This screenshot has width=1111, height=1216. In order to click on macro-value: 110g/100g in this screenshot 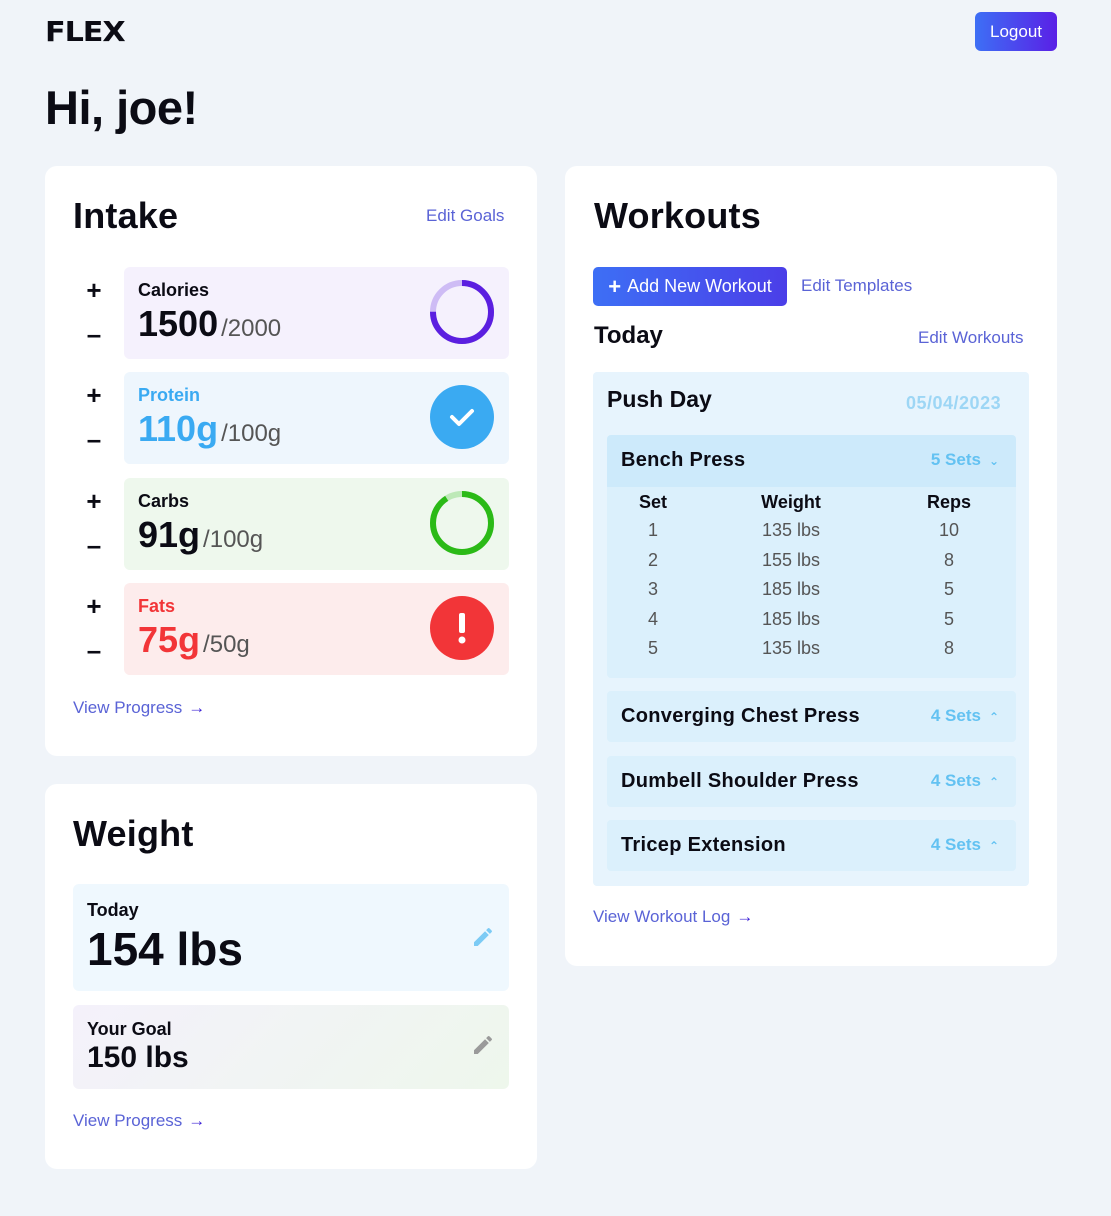, I will do `click(209, 429)`.